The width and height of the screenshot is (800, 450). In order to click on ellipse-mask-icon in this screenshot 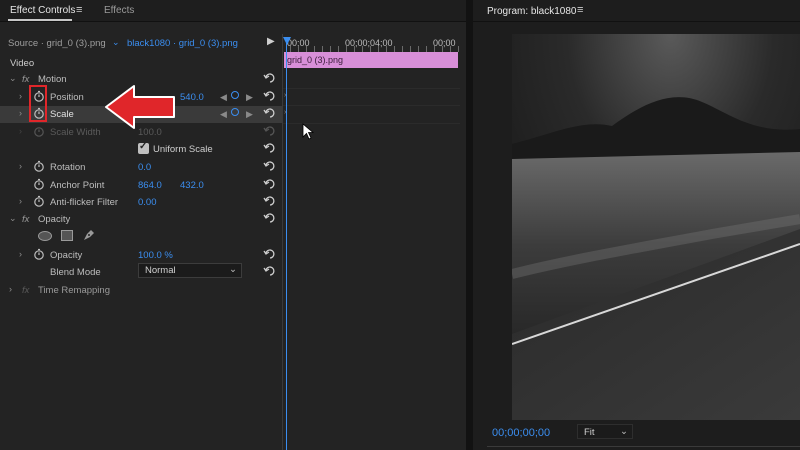, I will do `click(45, 236)`.